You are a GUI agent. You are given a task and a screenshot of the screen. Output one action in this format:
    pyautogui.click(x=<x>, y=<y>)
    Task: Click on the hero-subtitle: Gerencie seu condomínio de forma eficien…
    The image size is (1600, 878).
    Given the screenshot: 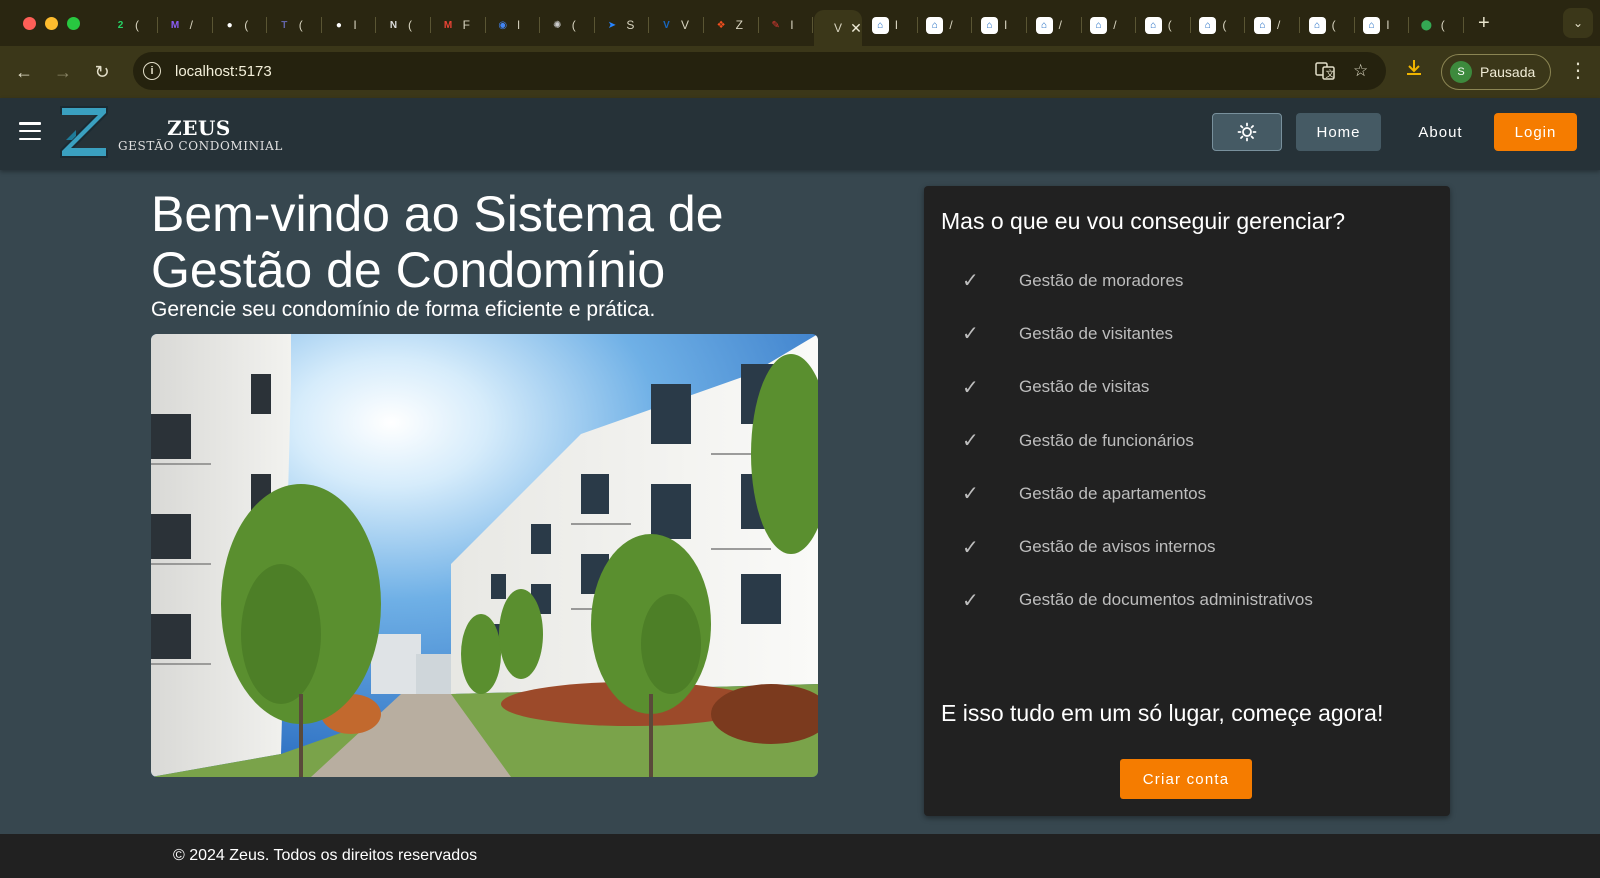 What is the action you would take?
    pyautogui.click(x=403, y=309)
    